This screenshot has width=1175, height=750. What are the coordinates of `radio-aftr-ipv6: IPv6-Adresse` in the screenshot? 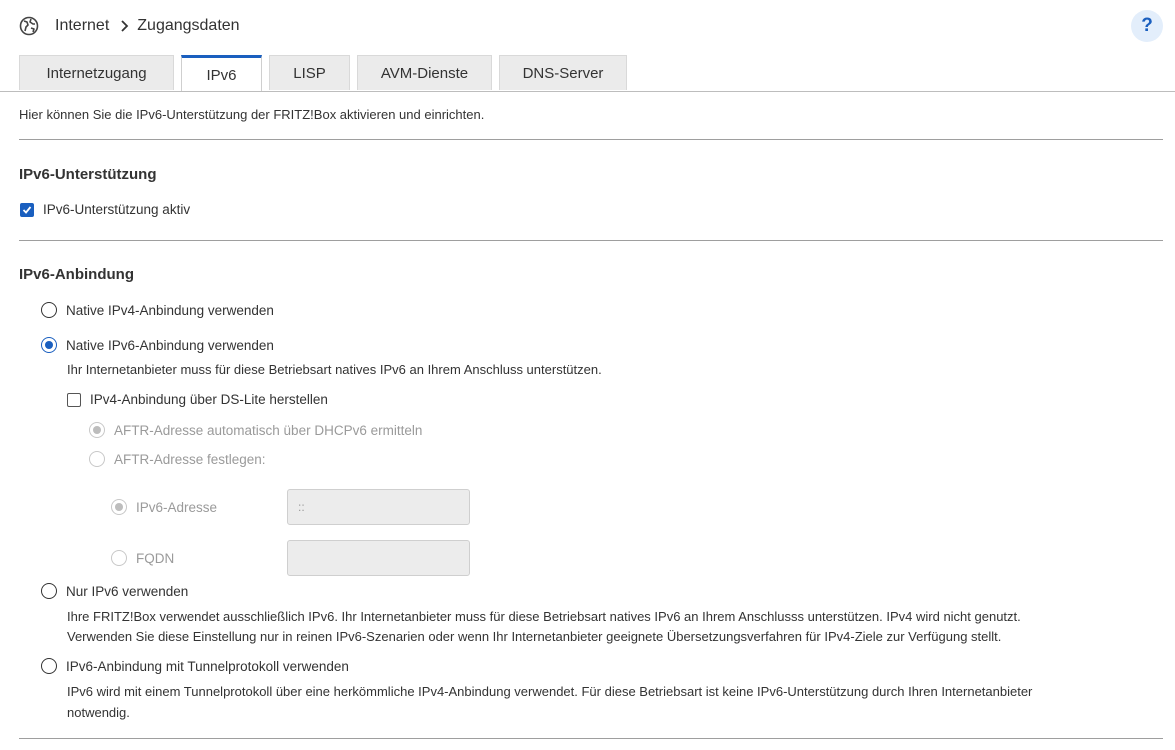 It's located at (164, 507).